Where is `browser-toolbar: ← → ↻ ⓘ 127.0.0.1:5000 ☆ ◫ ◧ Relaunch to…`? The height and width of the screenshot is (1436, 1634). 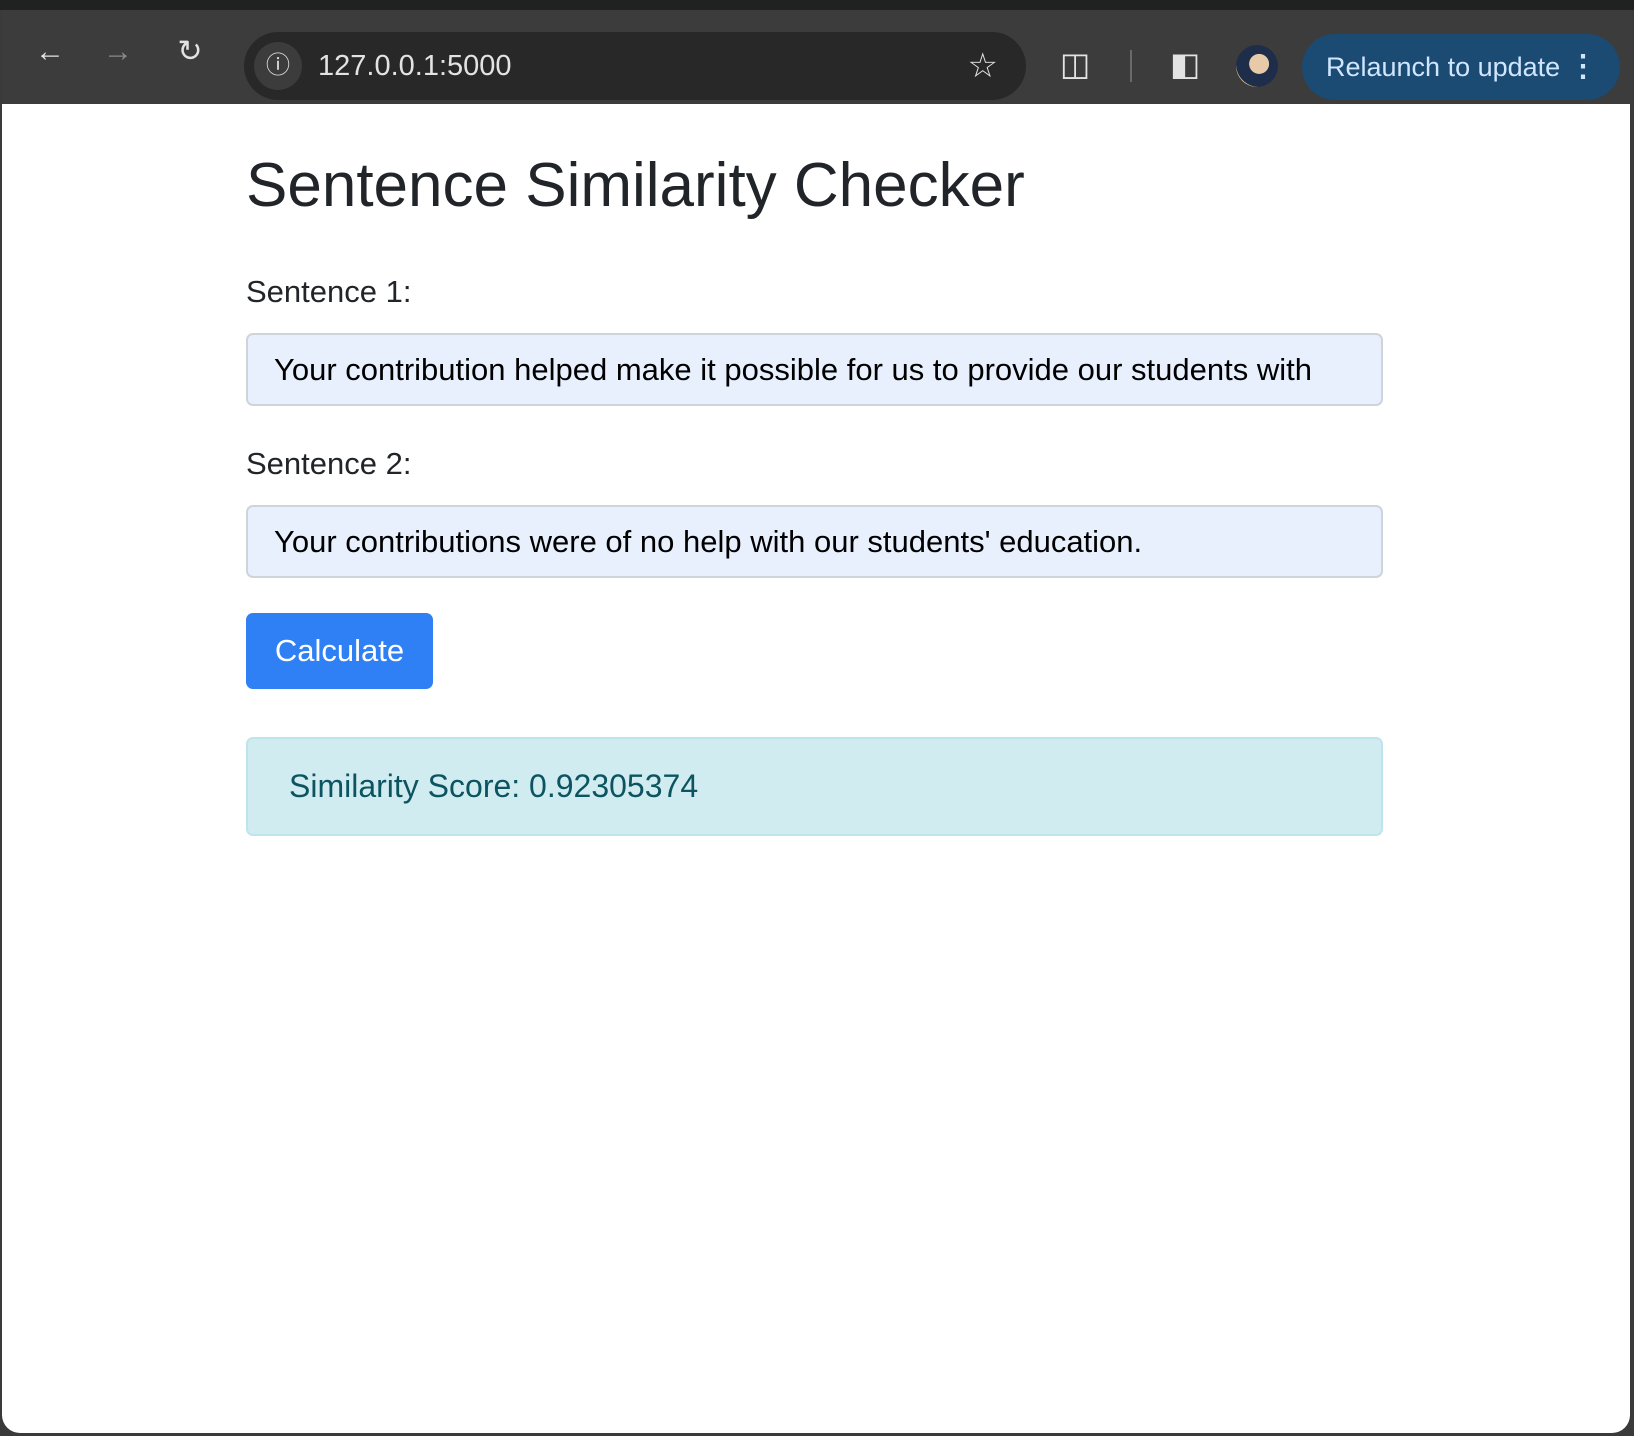
browser-toolbar: ← → ↻ ⓘ 127.0.0.1:5000 ☆ ◫ ◧ Relaunch to… is located at coordinates (817, 57).